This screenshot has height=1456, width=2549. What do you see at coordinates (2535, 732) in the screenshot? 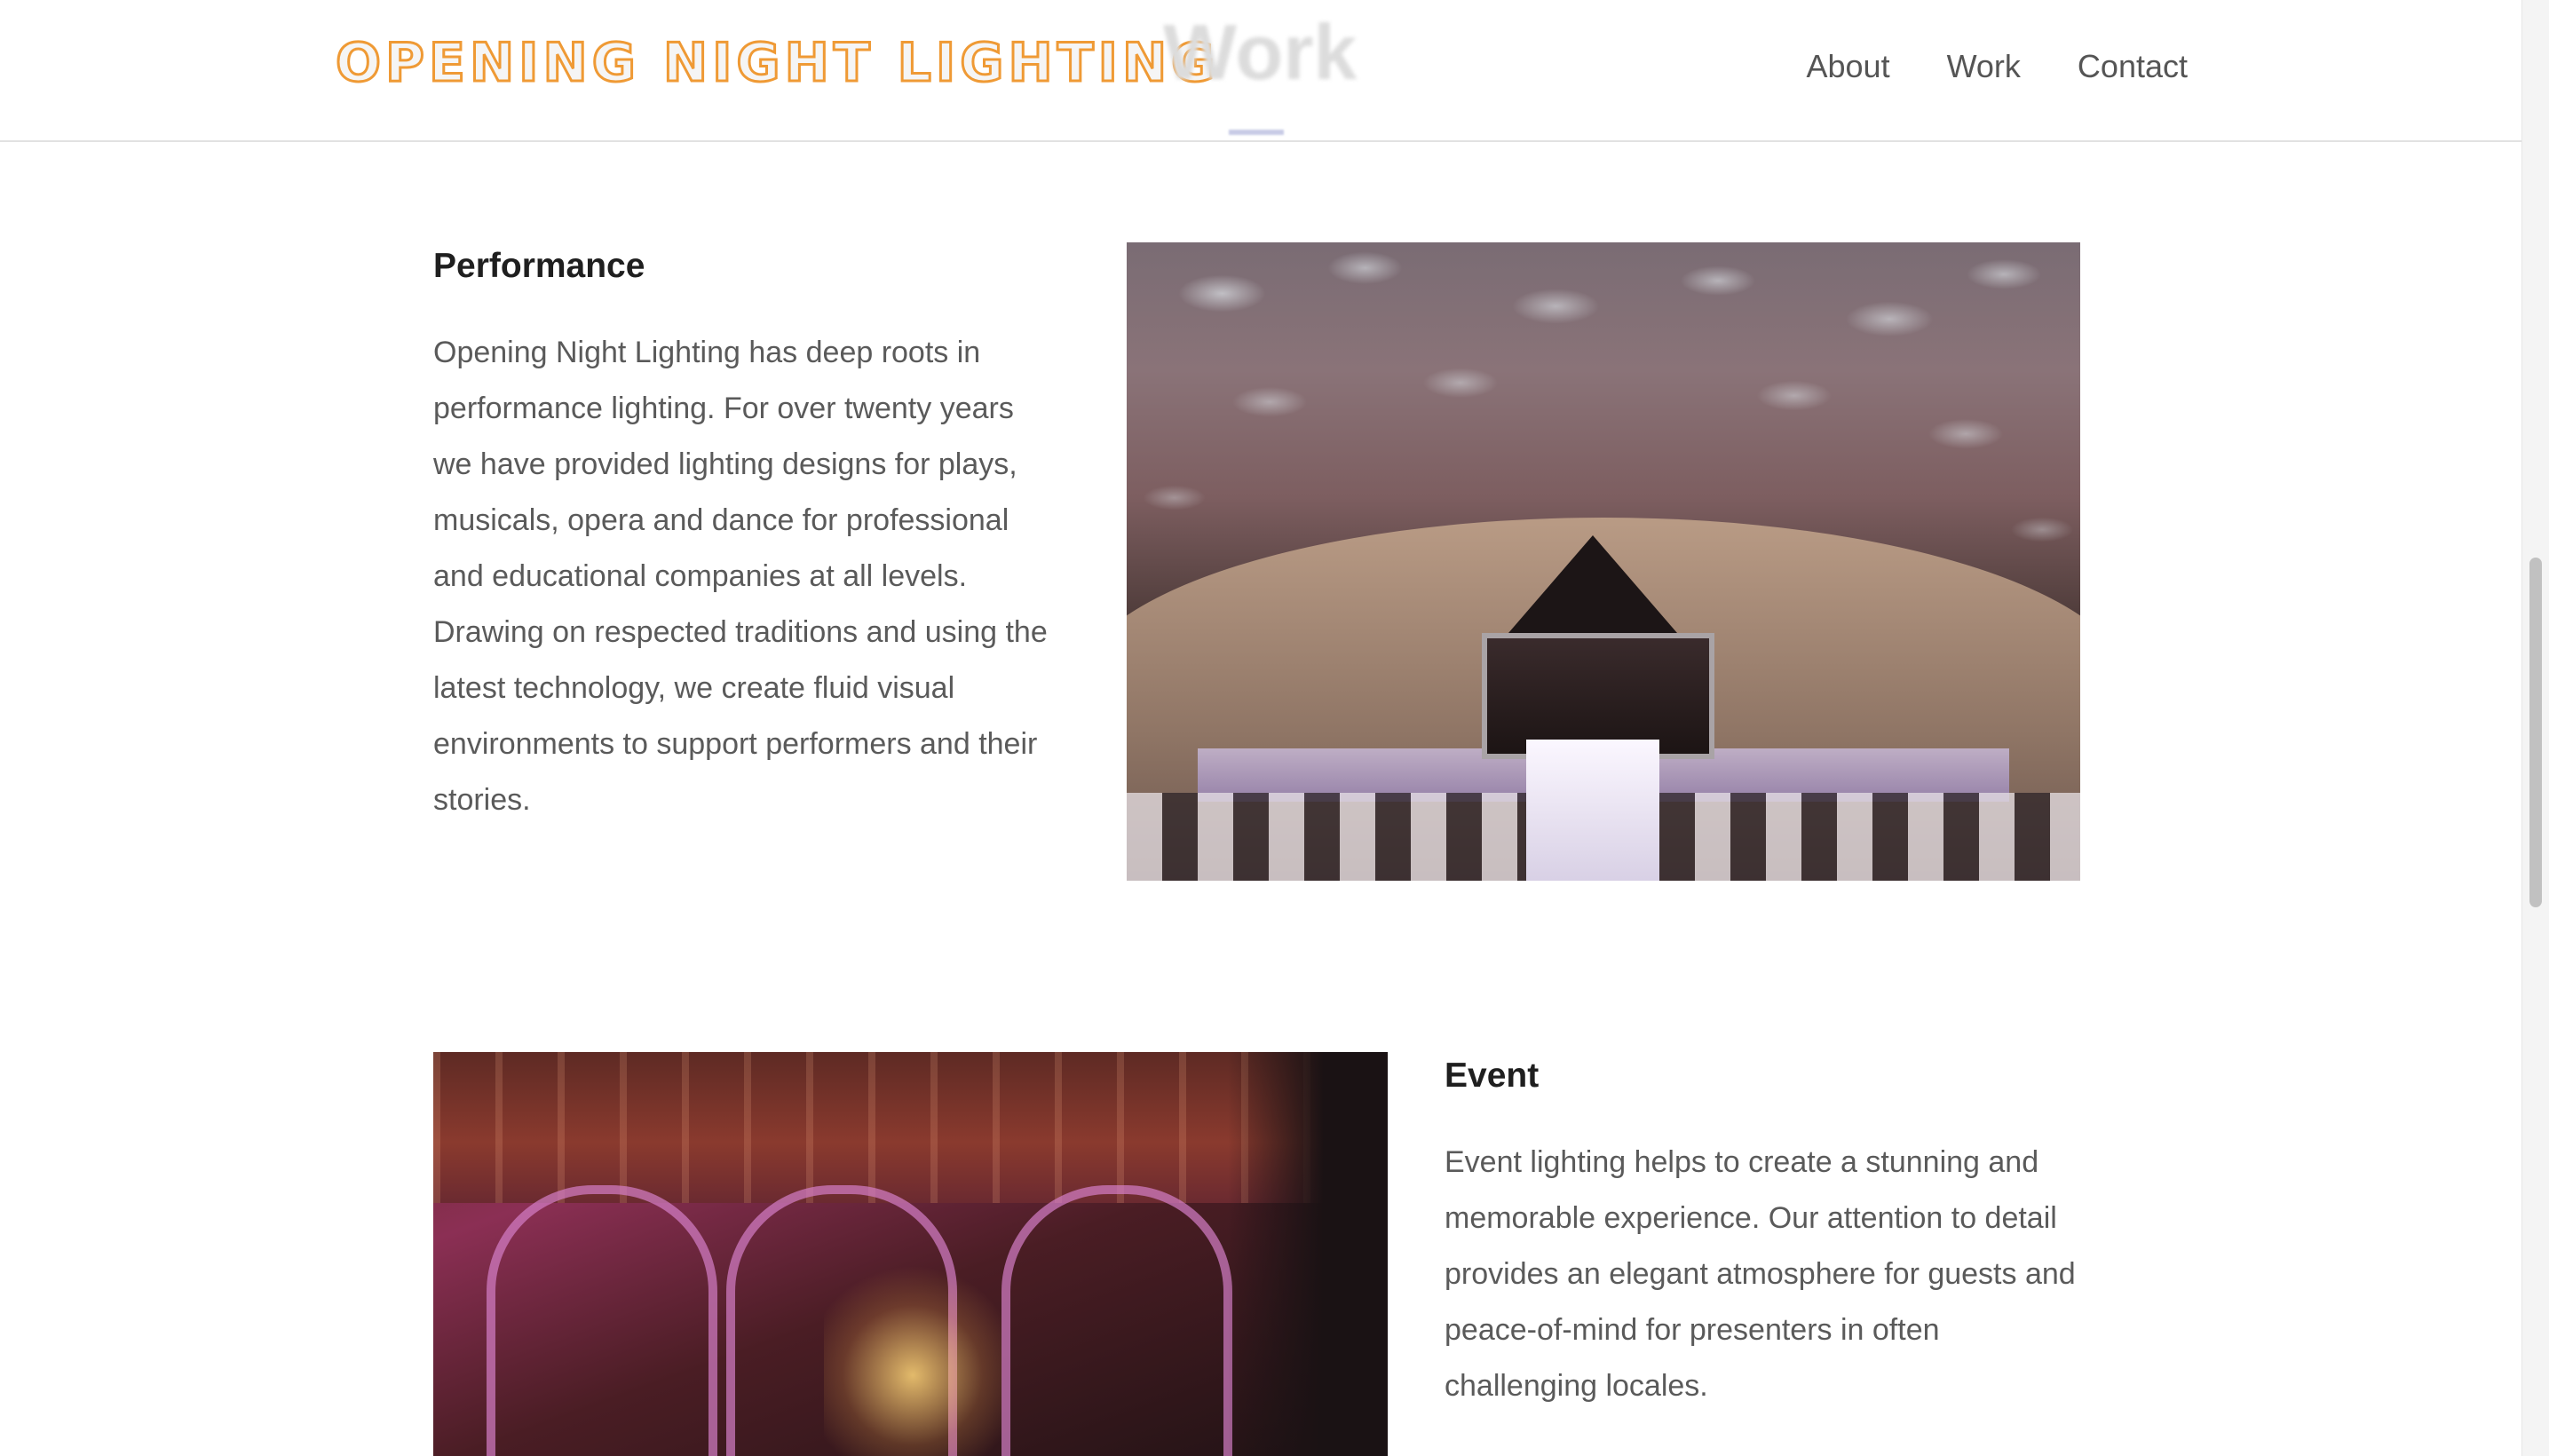
I see `scrollbar-thumb` at bounding box center [2535, 732].